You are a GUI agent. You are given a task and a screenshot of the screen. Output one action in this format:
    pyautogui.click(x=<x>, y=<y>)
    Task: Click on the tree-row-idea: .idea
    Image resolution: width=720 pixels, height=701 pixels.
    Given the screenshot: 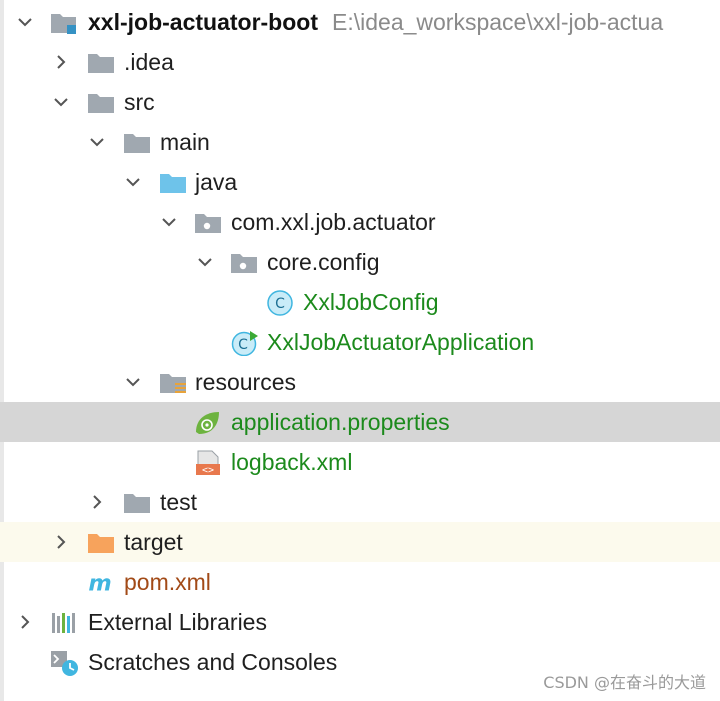 What is the action you would take?
    pyautogui.click(x=360, y=62)
    